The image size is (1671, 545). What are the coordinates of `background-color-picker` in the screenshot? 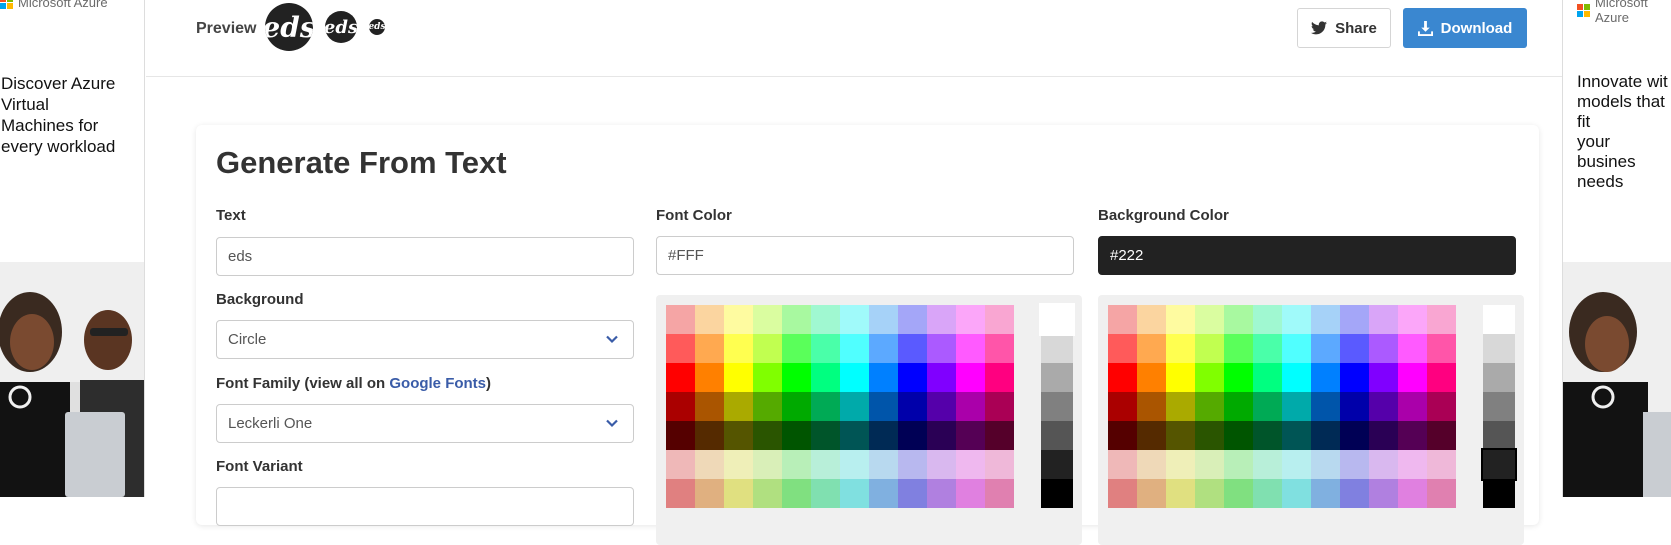 It's located at (1311, 420).